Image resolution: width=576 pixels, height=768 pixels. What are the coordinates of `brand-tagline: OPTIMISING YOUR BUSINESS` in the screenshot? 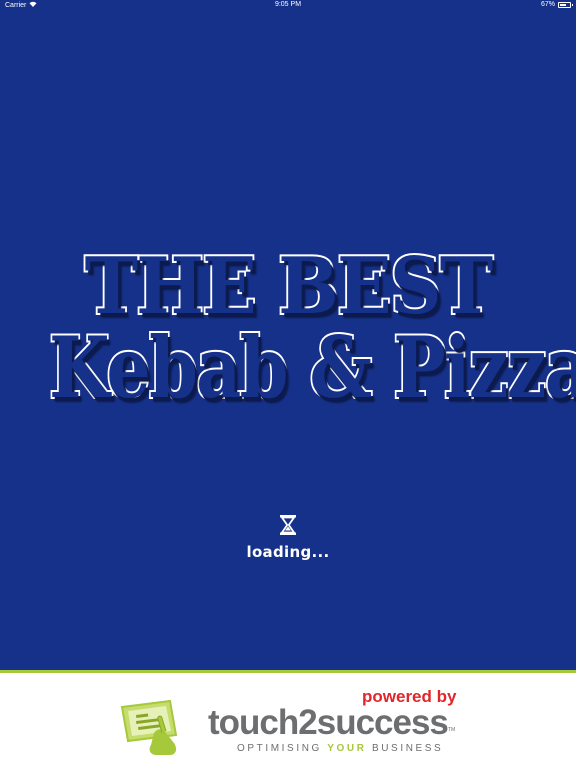 It's located at (340, 748).